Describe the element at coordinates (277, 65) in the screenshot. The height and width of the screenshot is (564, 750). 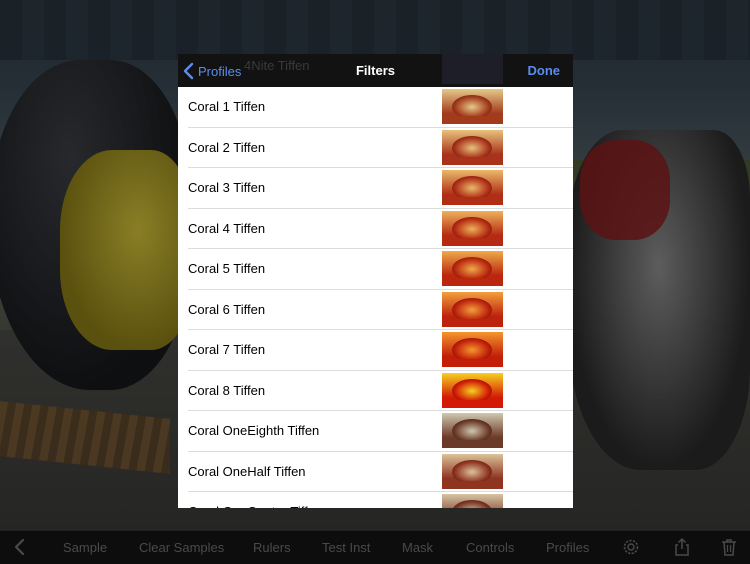
I see `ghost-row-label: 4Nite Tiffen` at that location.